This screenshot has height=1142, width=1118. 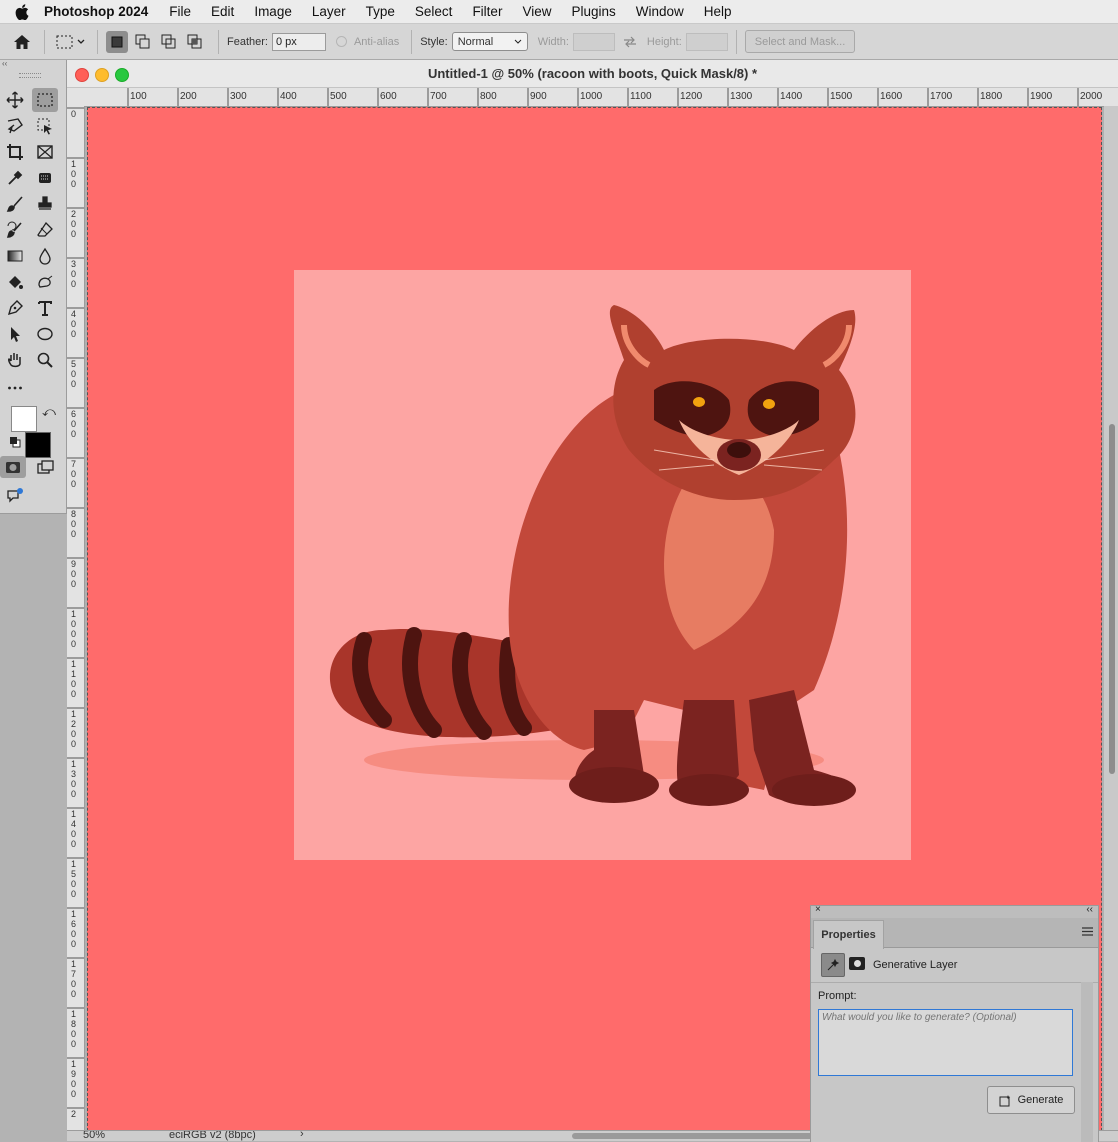 What do you see at coordinates (273, 11) in the screenshot?
I see `menu-image: Image` at bounding box center [273, 11].